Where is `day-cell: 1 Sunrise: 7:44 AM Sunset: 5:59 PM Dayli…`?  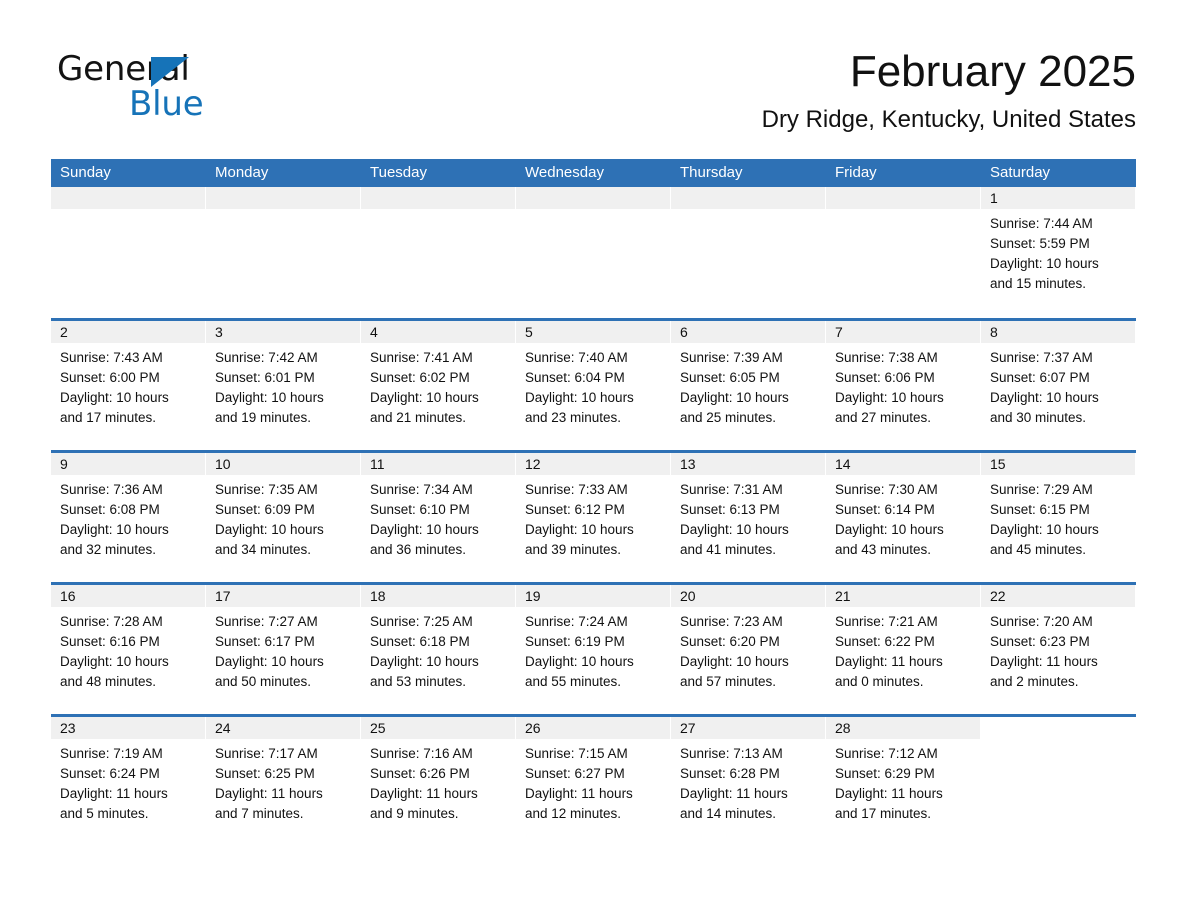
day-cell: 1 Sunrise: 7:44 AM Sunset: 5:59 PM Dayli… is located at coordinates (1058, 252).